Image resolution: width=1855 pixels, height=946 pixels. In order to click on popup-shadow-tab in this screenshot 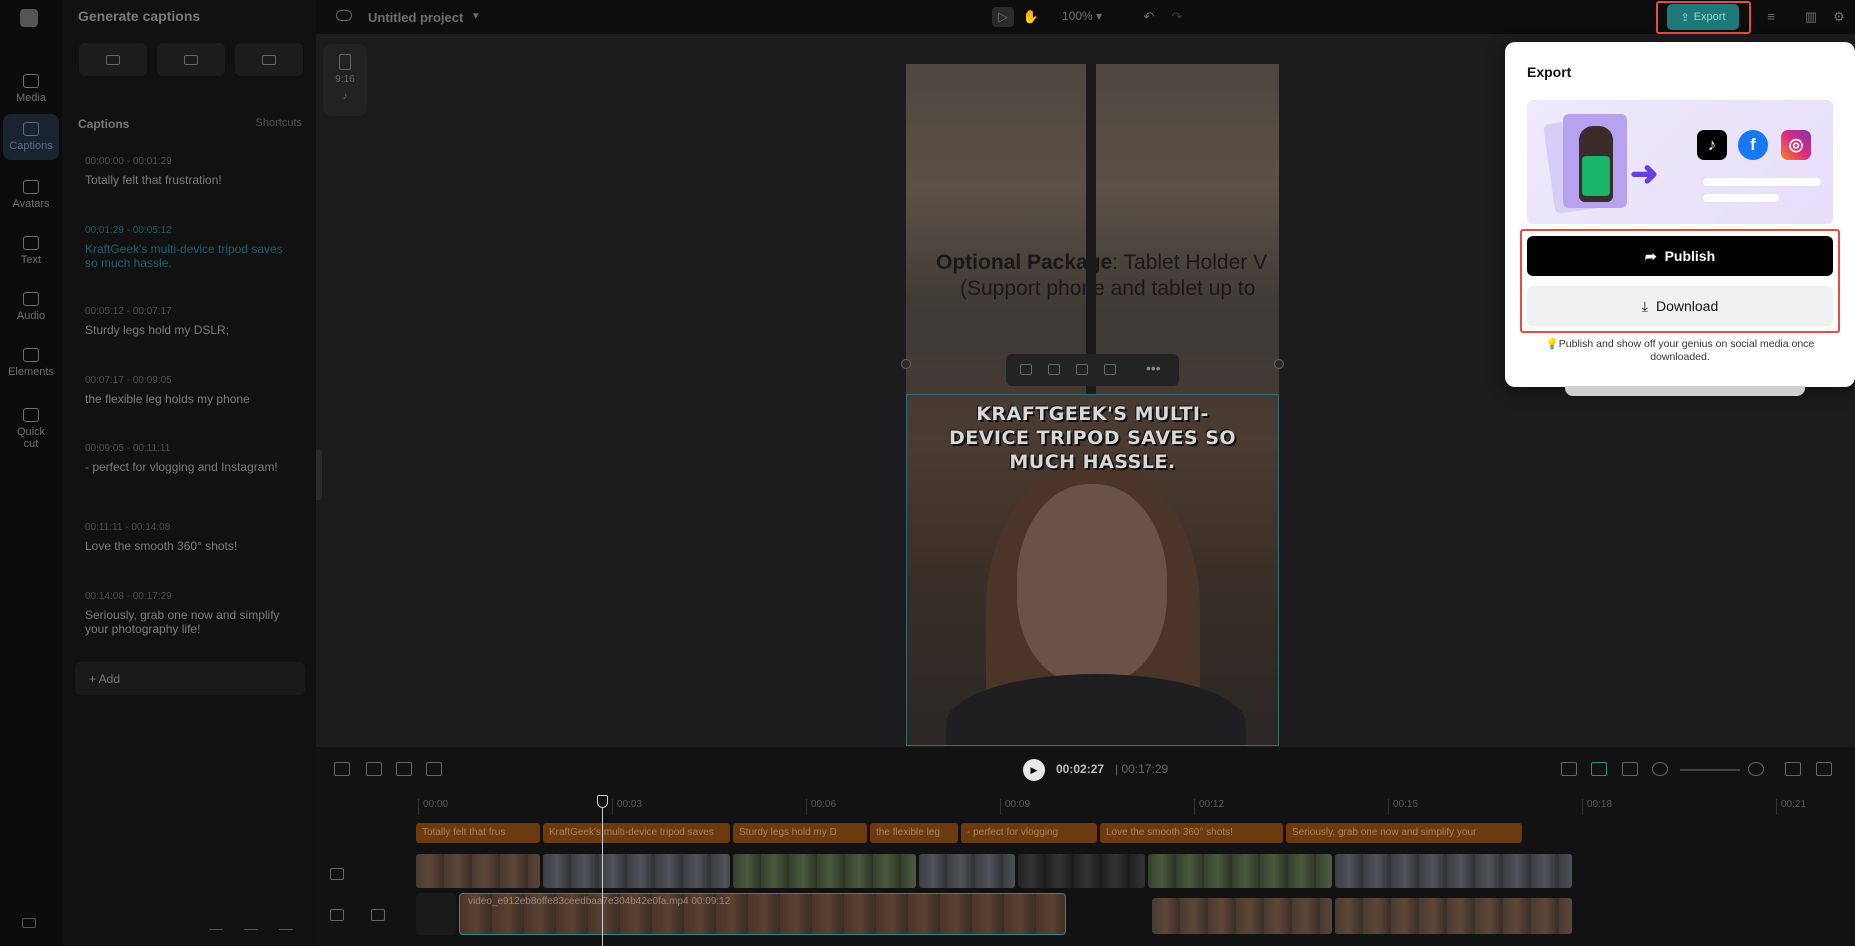, I will do `click(1685, 391)`.